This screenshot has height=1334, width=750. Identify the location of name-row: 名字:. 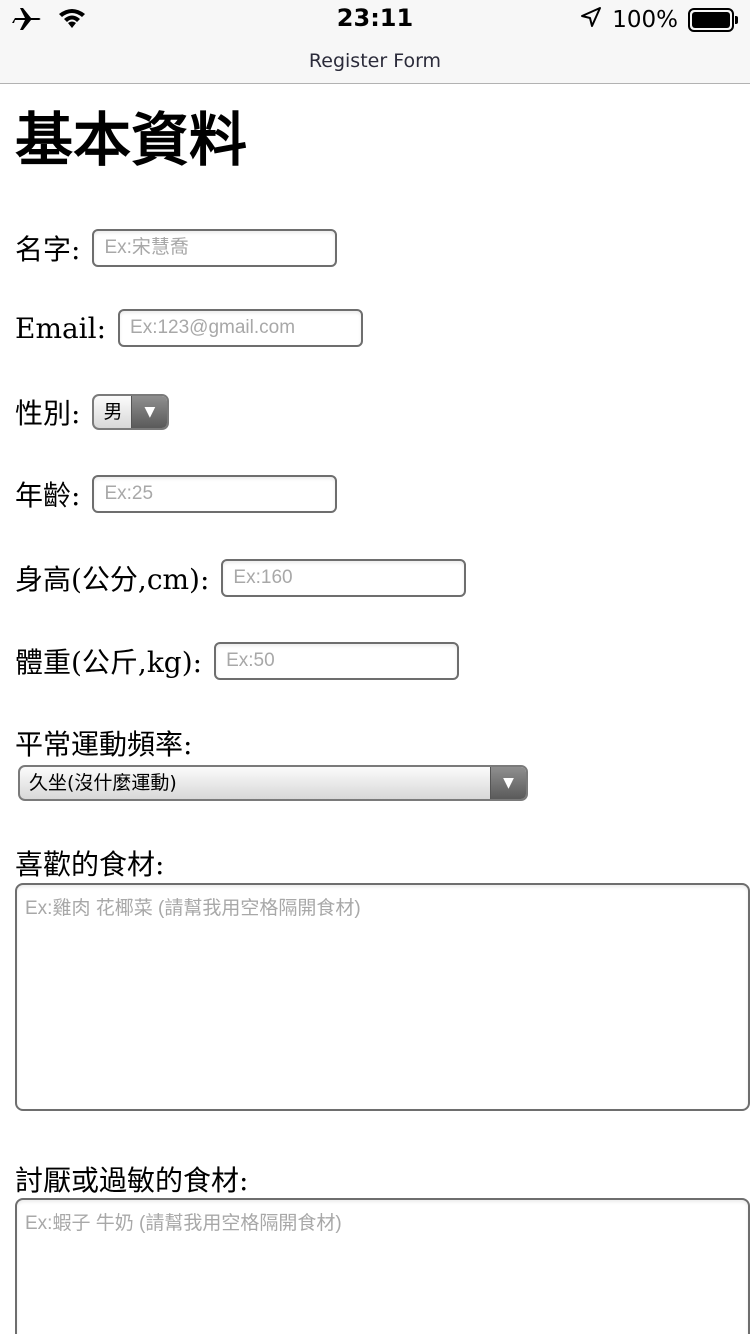
(176, 248).